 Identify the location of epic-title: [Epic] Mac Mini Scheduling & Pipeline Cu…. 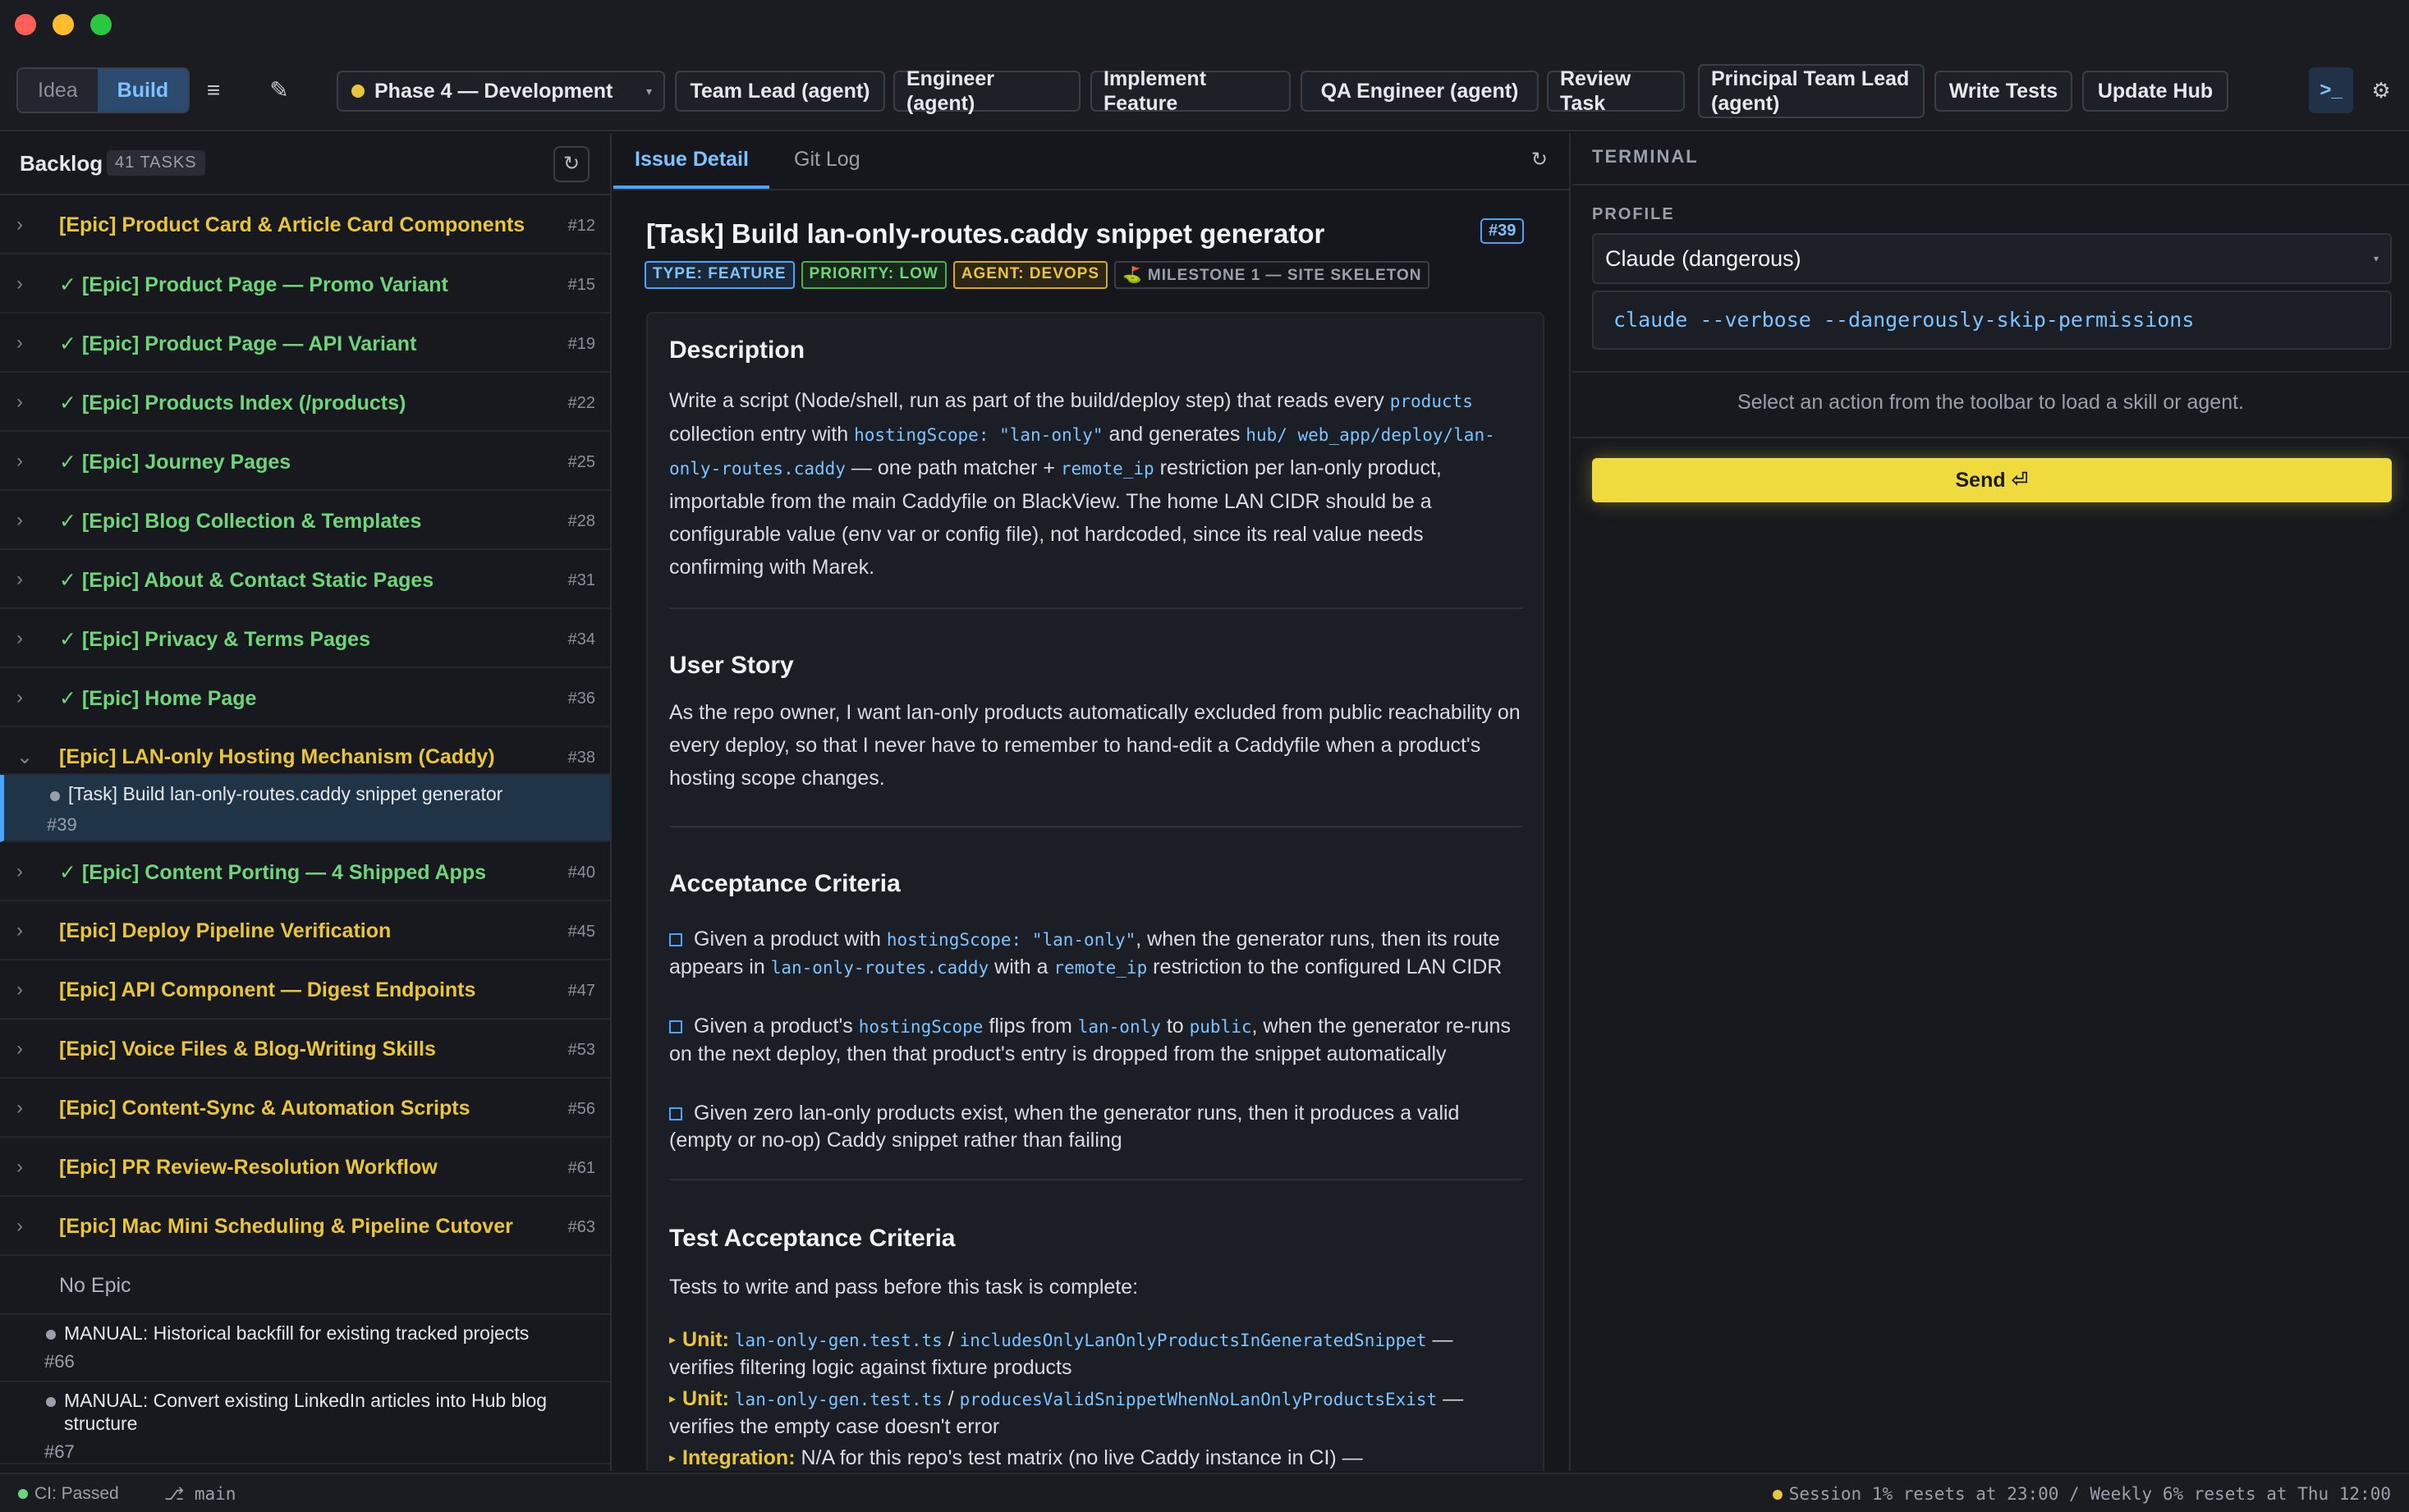
(286, 1226).